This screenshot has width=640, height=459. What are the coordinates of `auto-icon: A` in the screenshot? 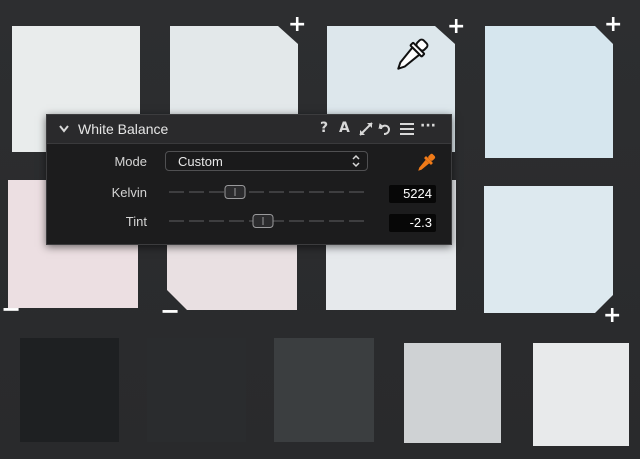 It's located at (344, 128).